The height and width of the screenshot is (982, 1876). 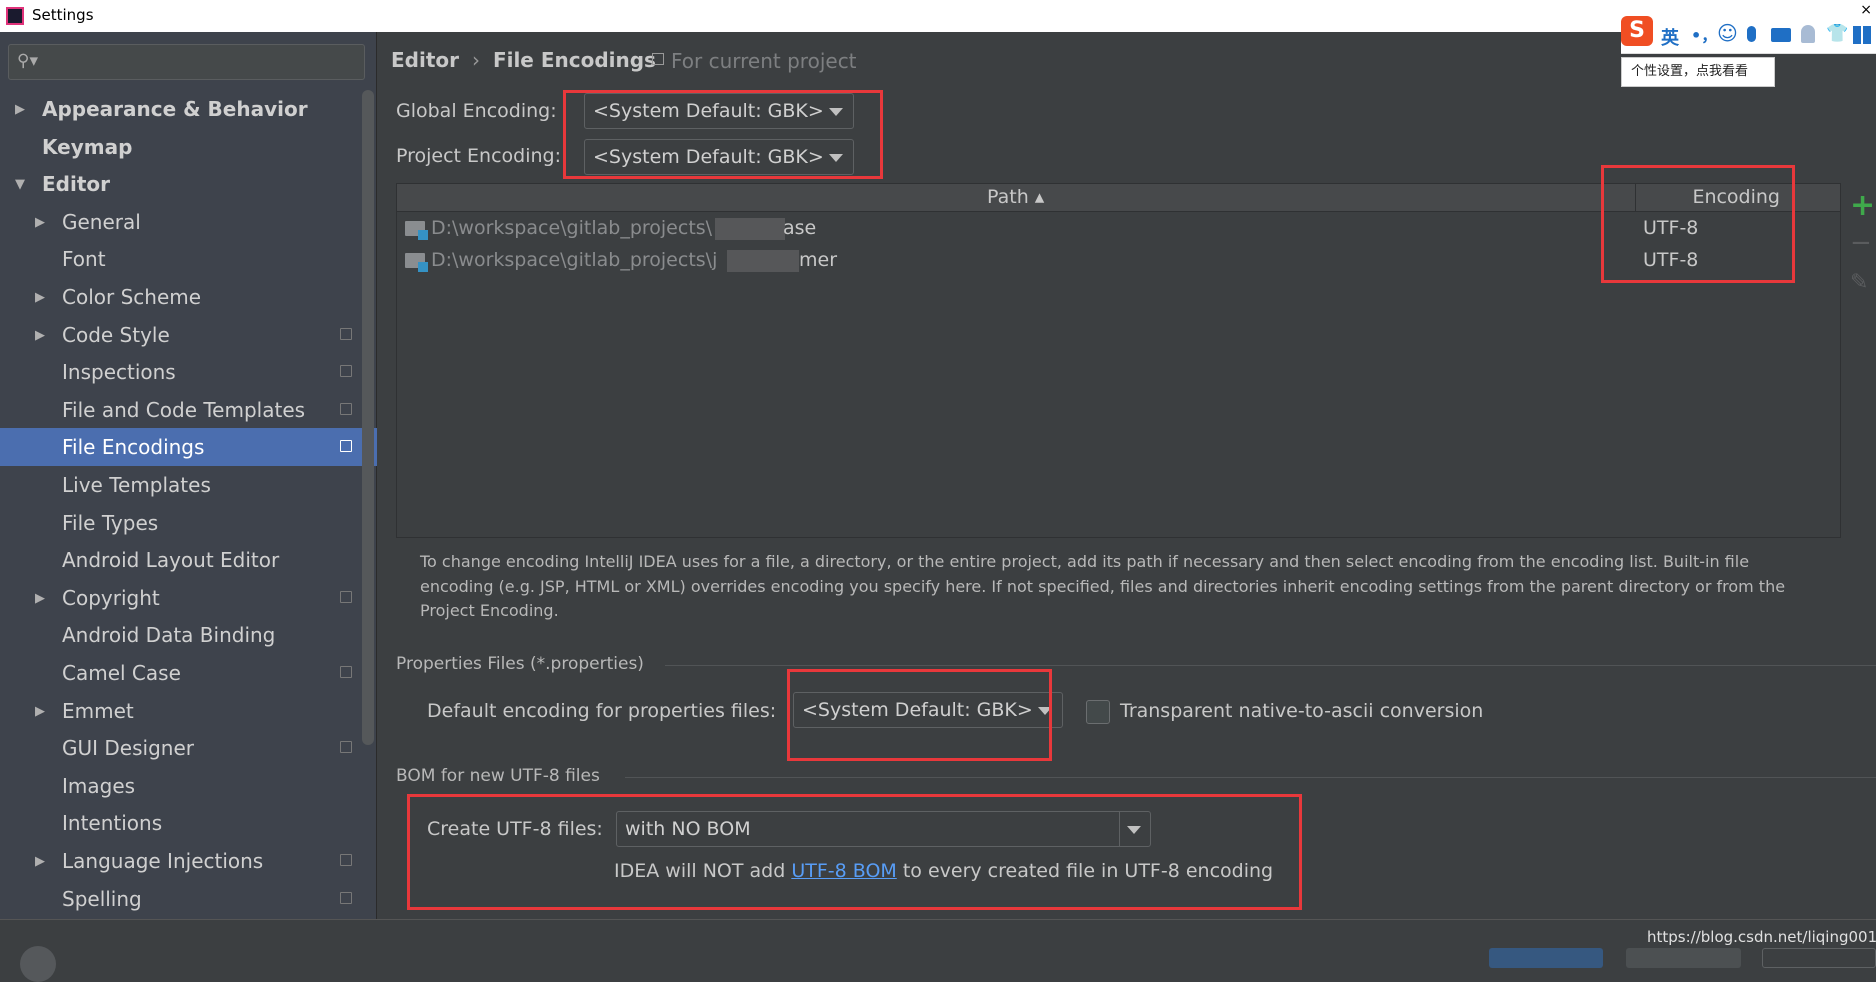 What do you see at coordinates (425, 60) in the screenshot?
I see `breadcrumb-parent: Editor` at bounding box center [425, 60].